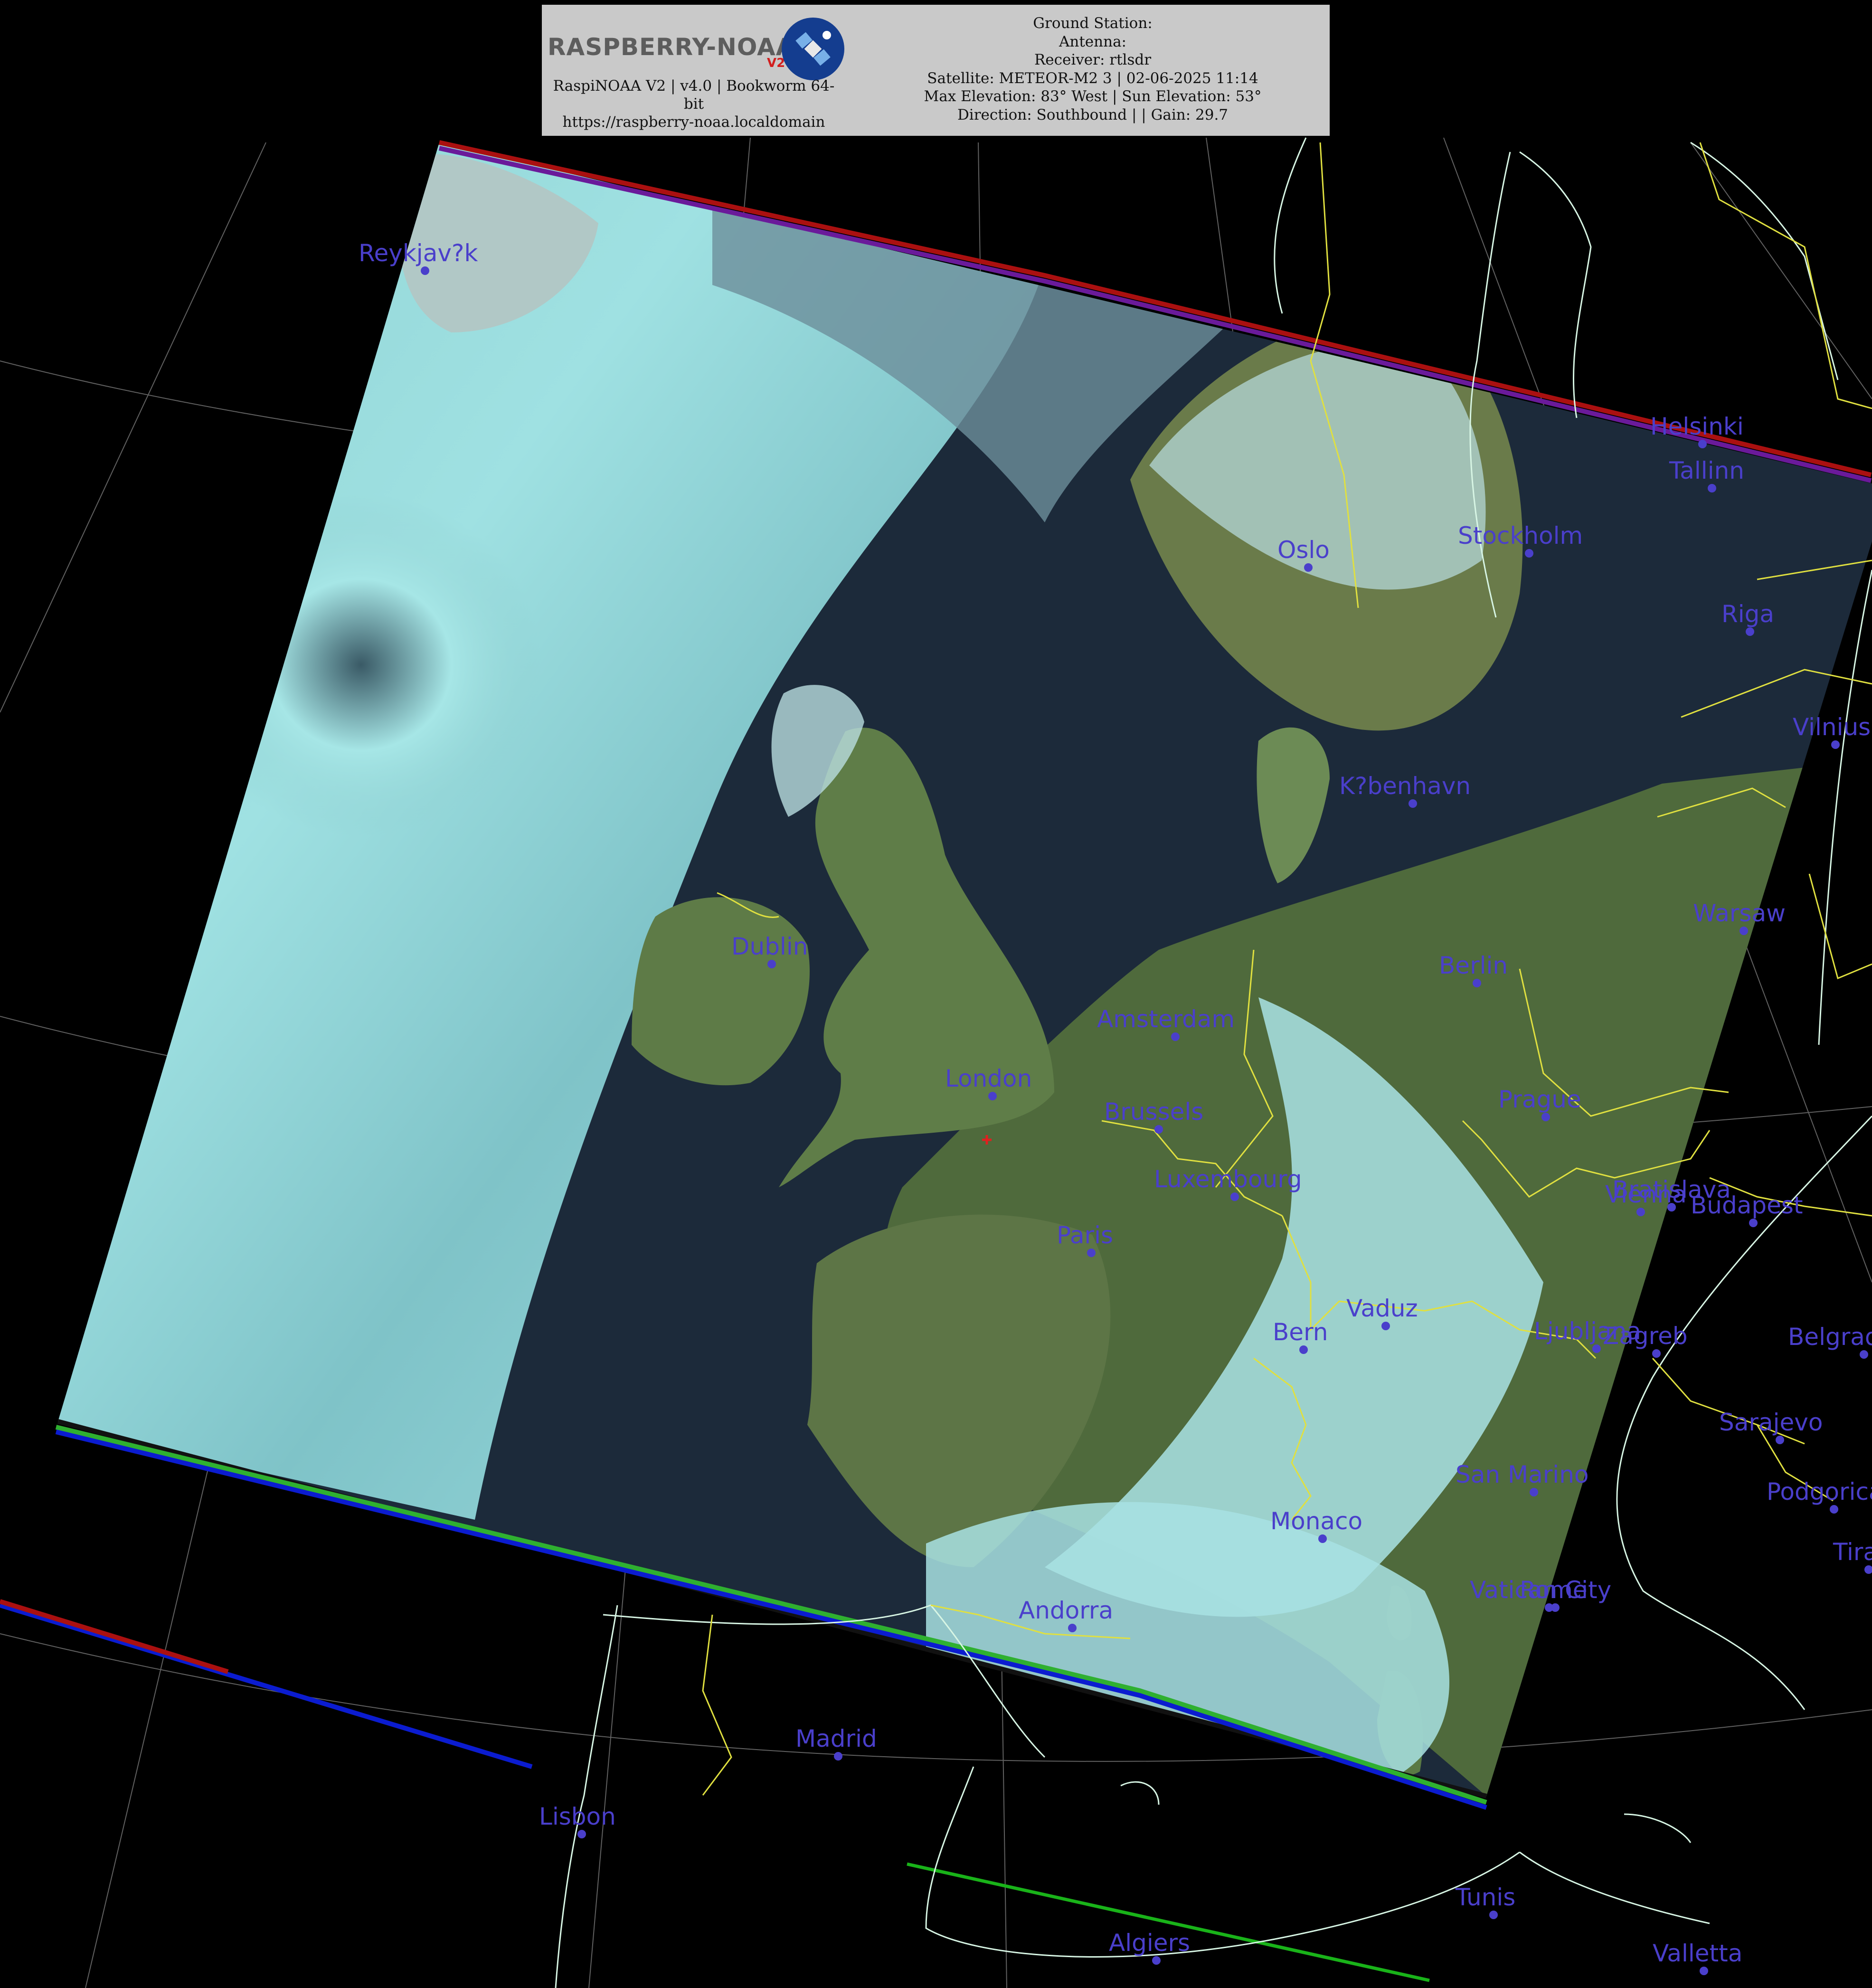 This screenshot has width=1872, height=1988. I want to click on city-lisbon: Lisbon, so click(577, 1821).